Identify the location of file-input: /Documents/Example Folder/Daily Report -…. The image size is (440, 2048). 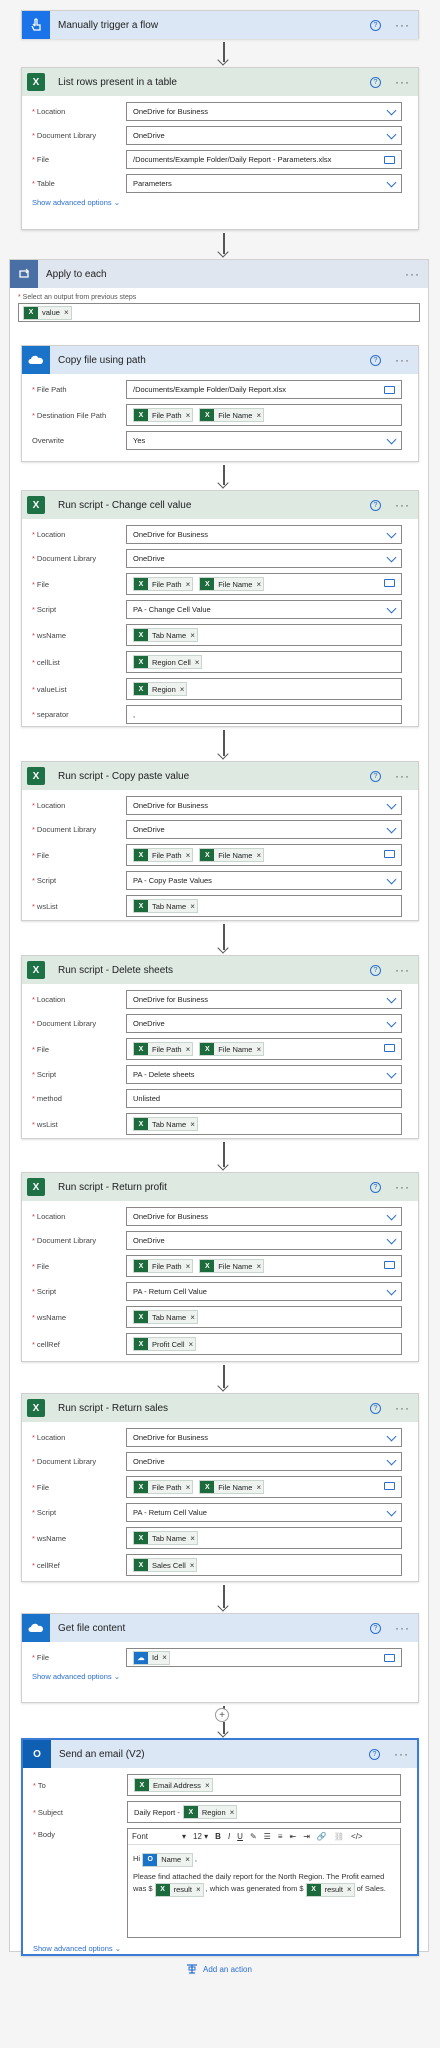
(264, 159).